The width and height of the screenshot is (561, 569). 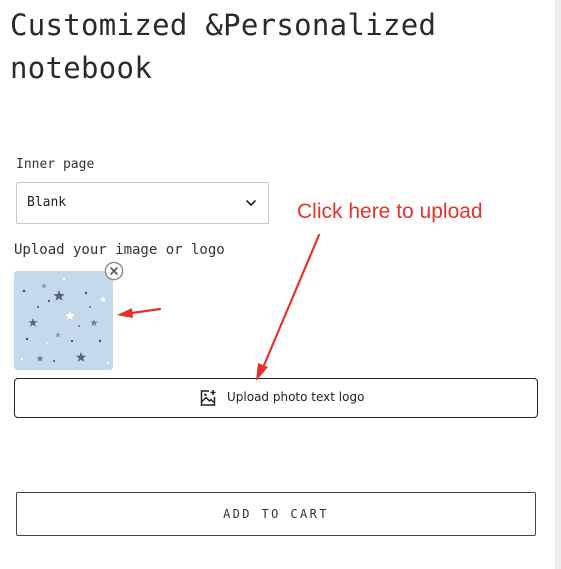 I want to click on add-to-cart-button: ADD TO CART, so click(x=276, y=514).